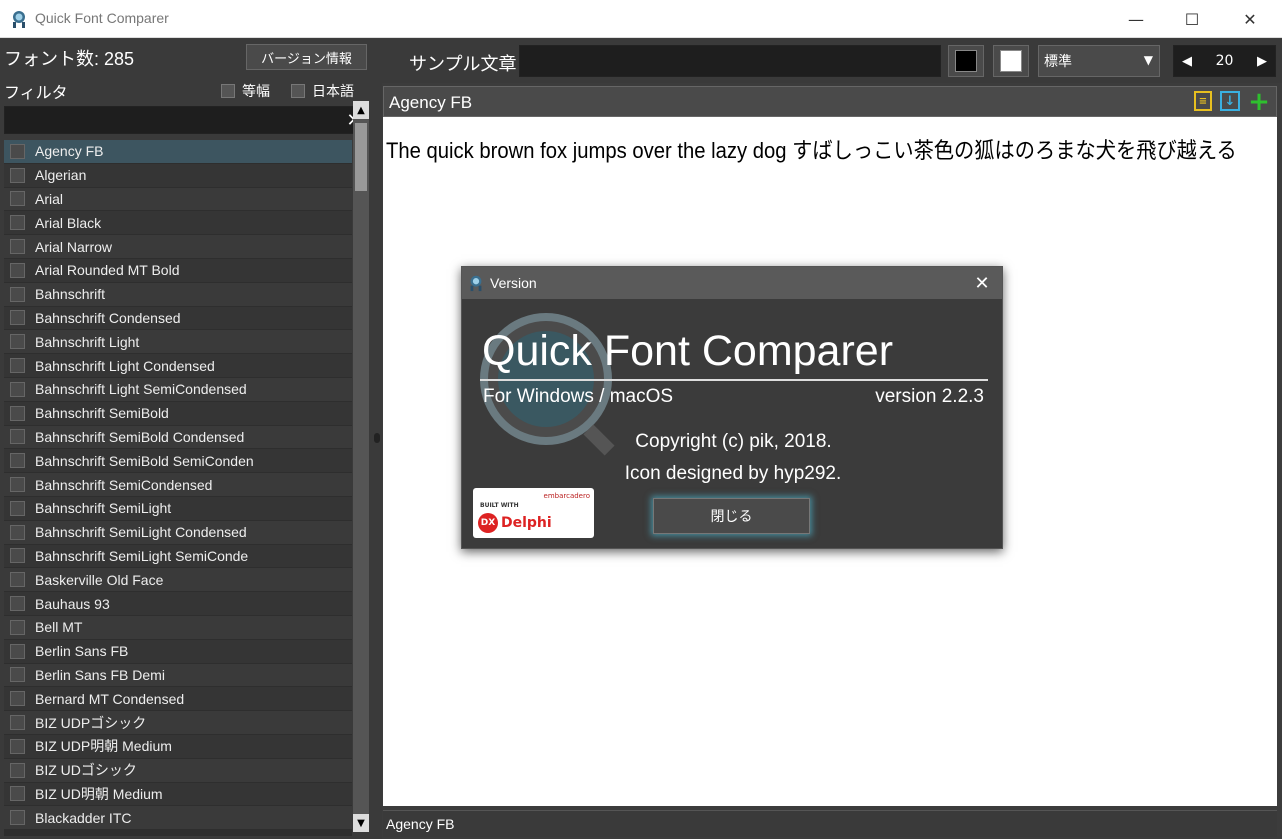 The width and height of the screenshot is (1282, 839). Describe the element at coordinates (178, 318) in the screenshot. I see `font-list-item: Bahnschrift Condensed` at that location.